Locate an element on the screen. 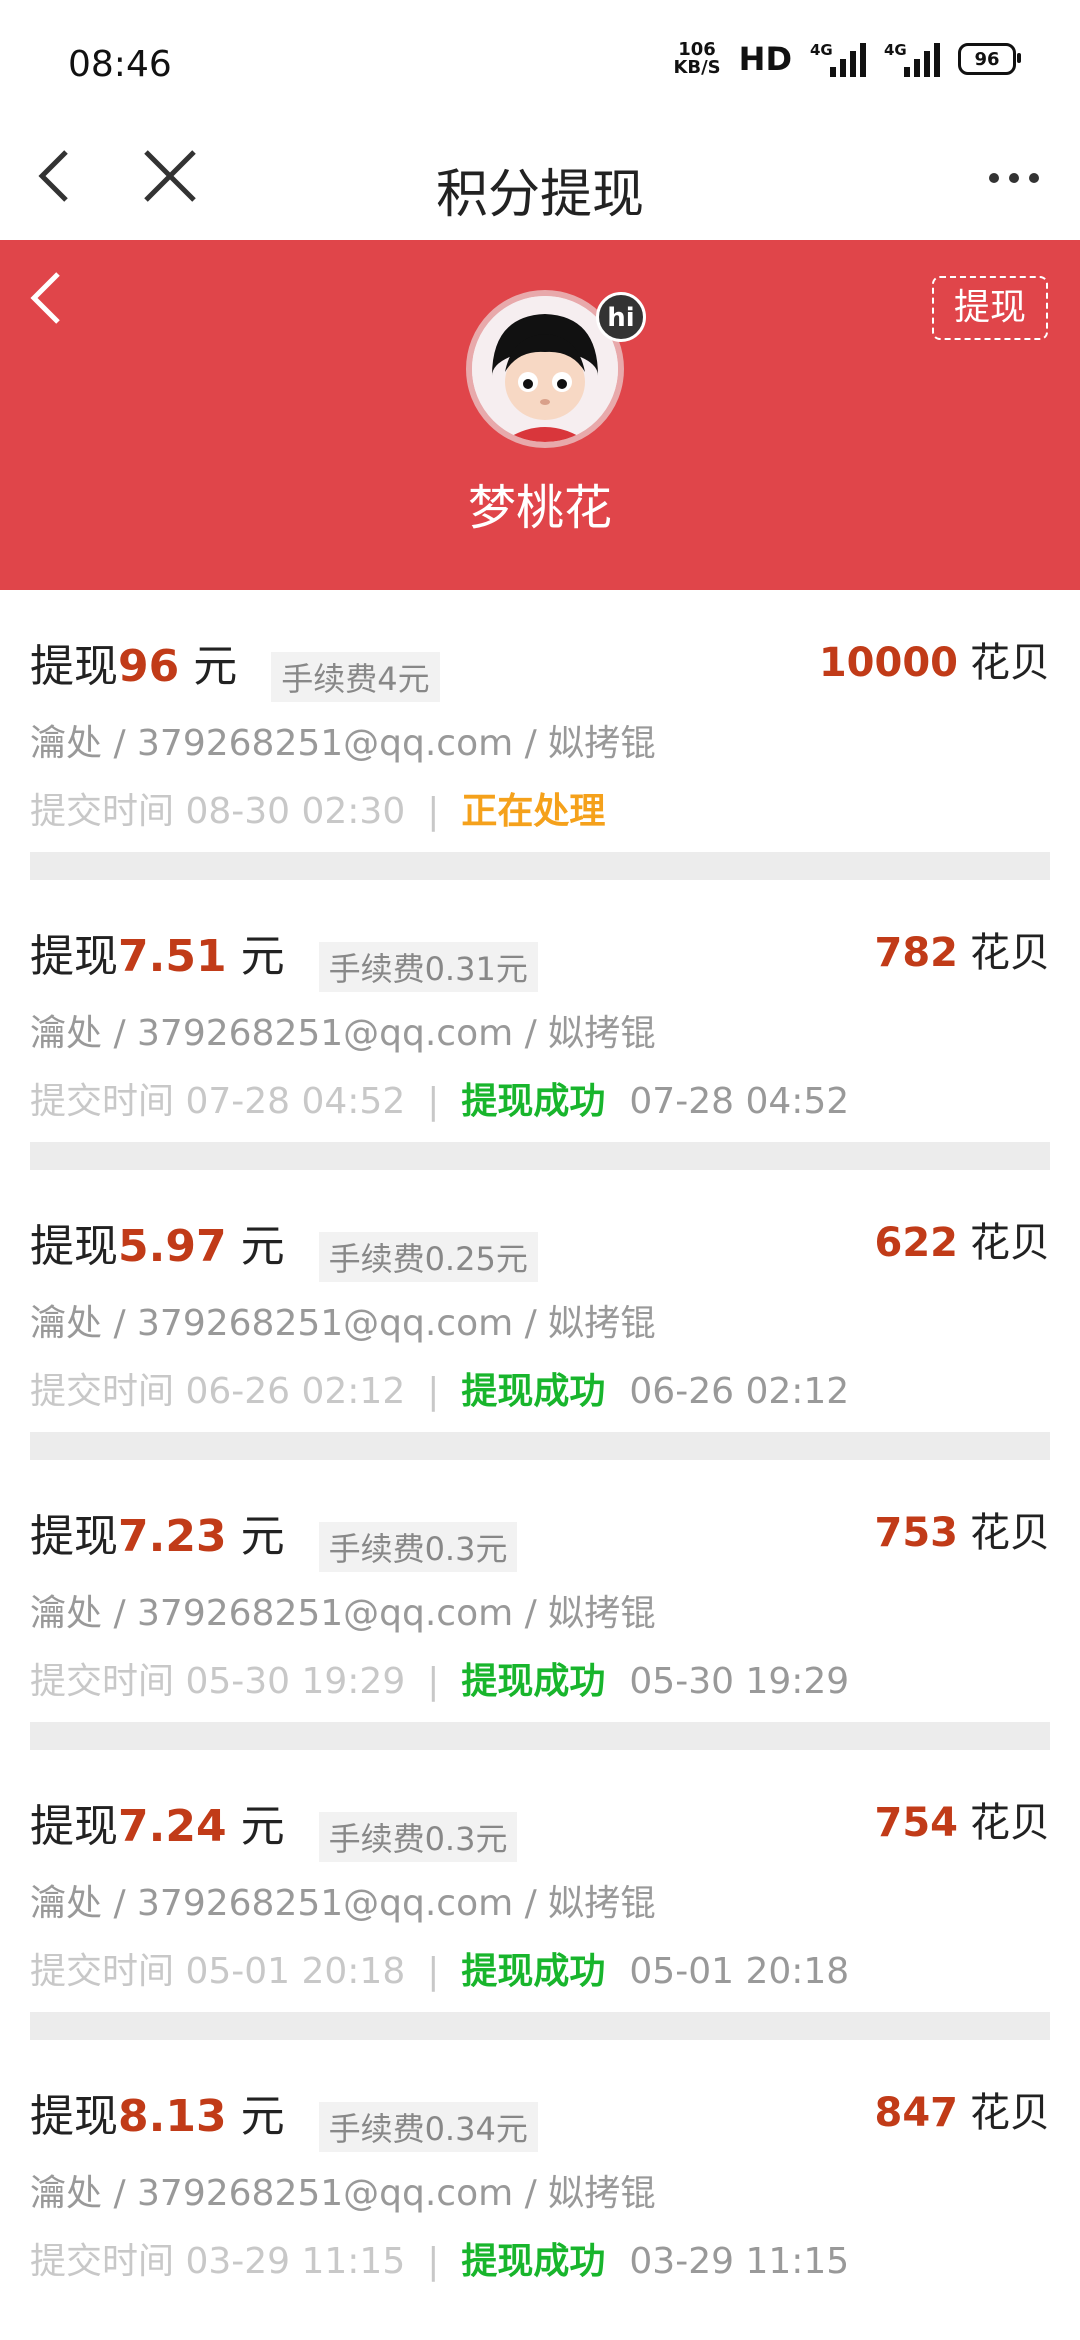 The height and width of the screenshot is (2340, 1080). done-time: 03-29 11:15 is located at coordinates (739, 2261).